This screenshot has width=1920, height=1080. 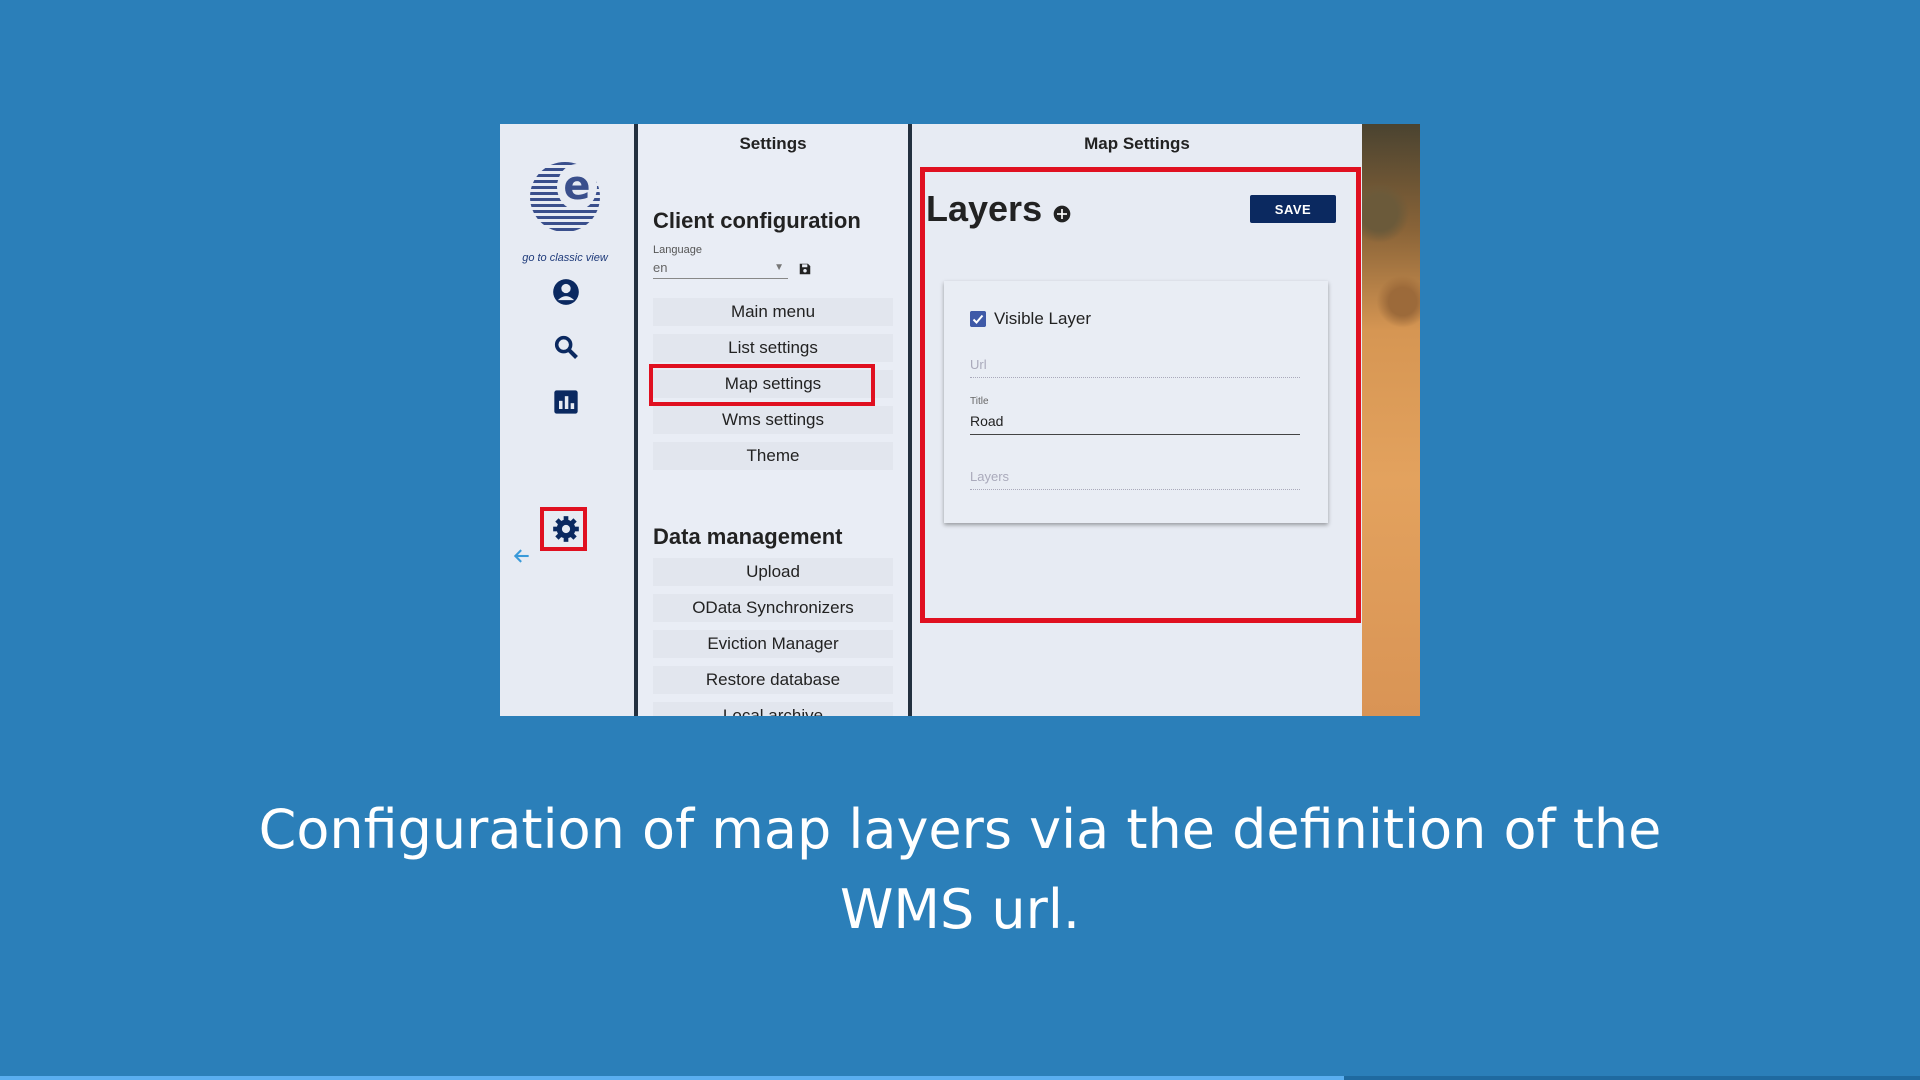 I want to click on save-button: SAVE, so click(x=1293, y=209).